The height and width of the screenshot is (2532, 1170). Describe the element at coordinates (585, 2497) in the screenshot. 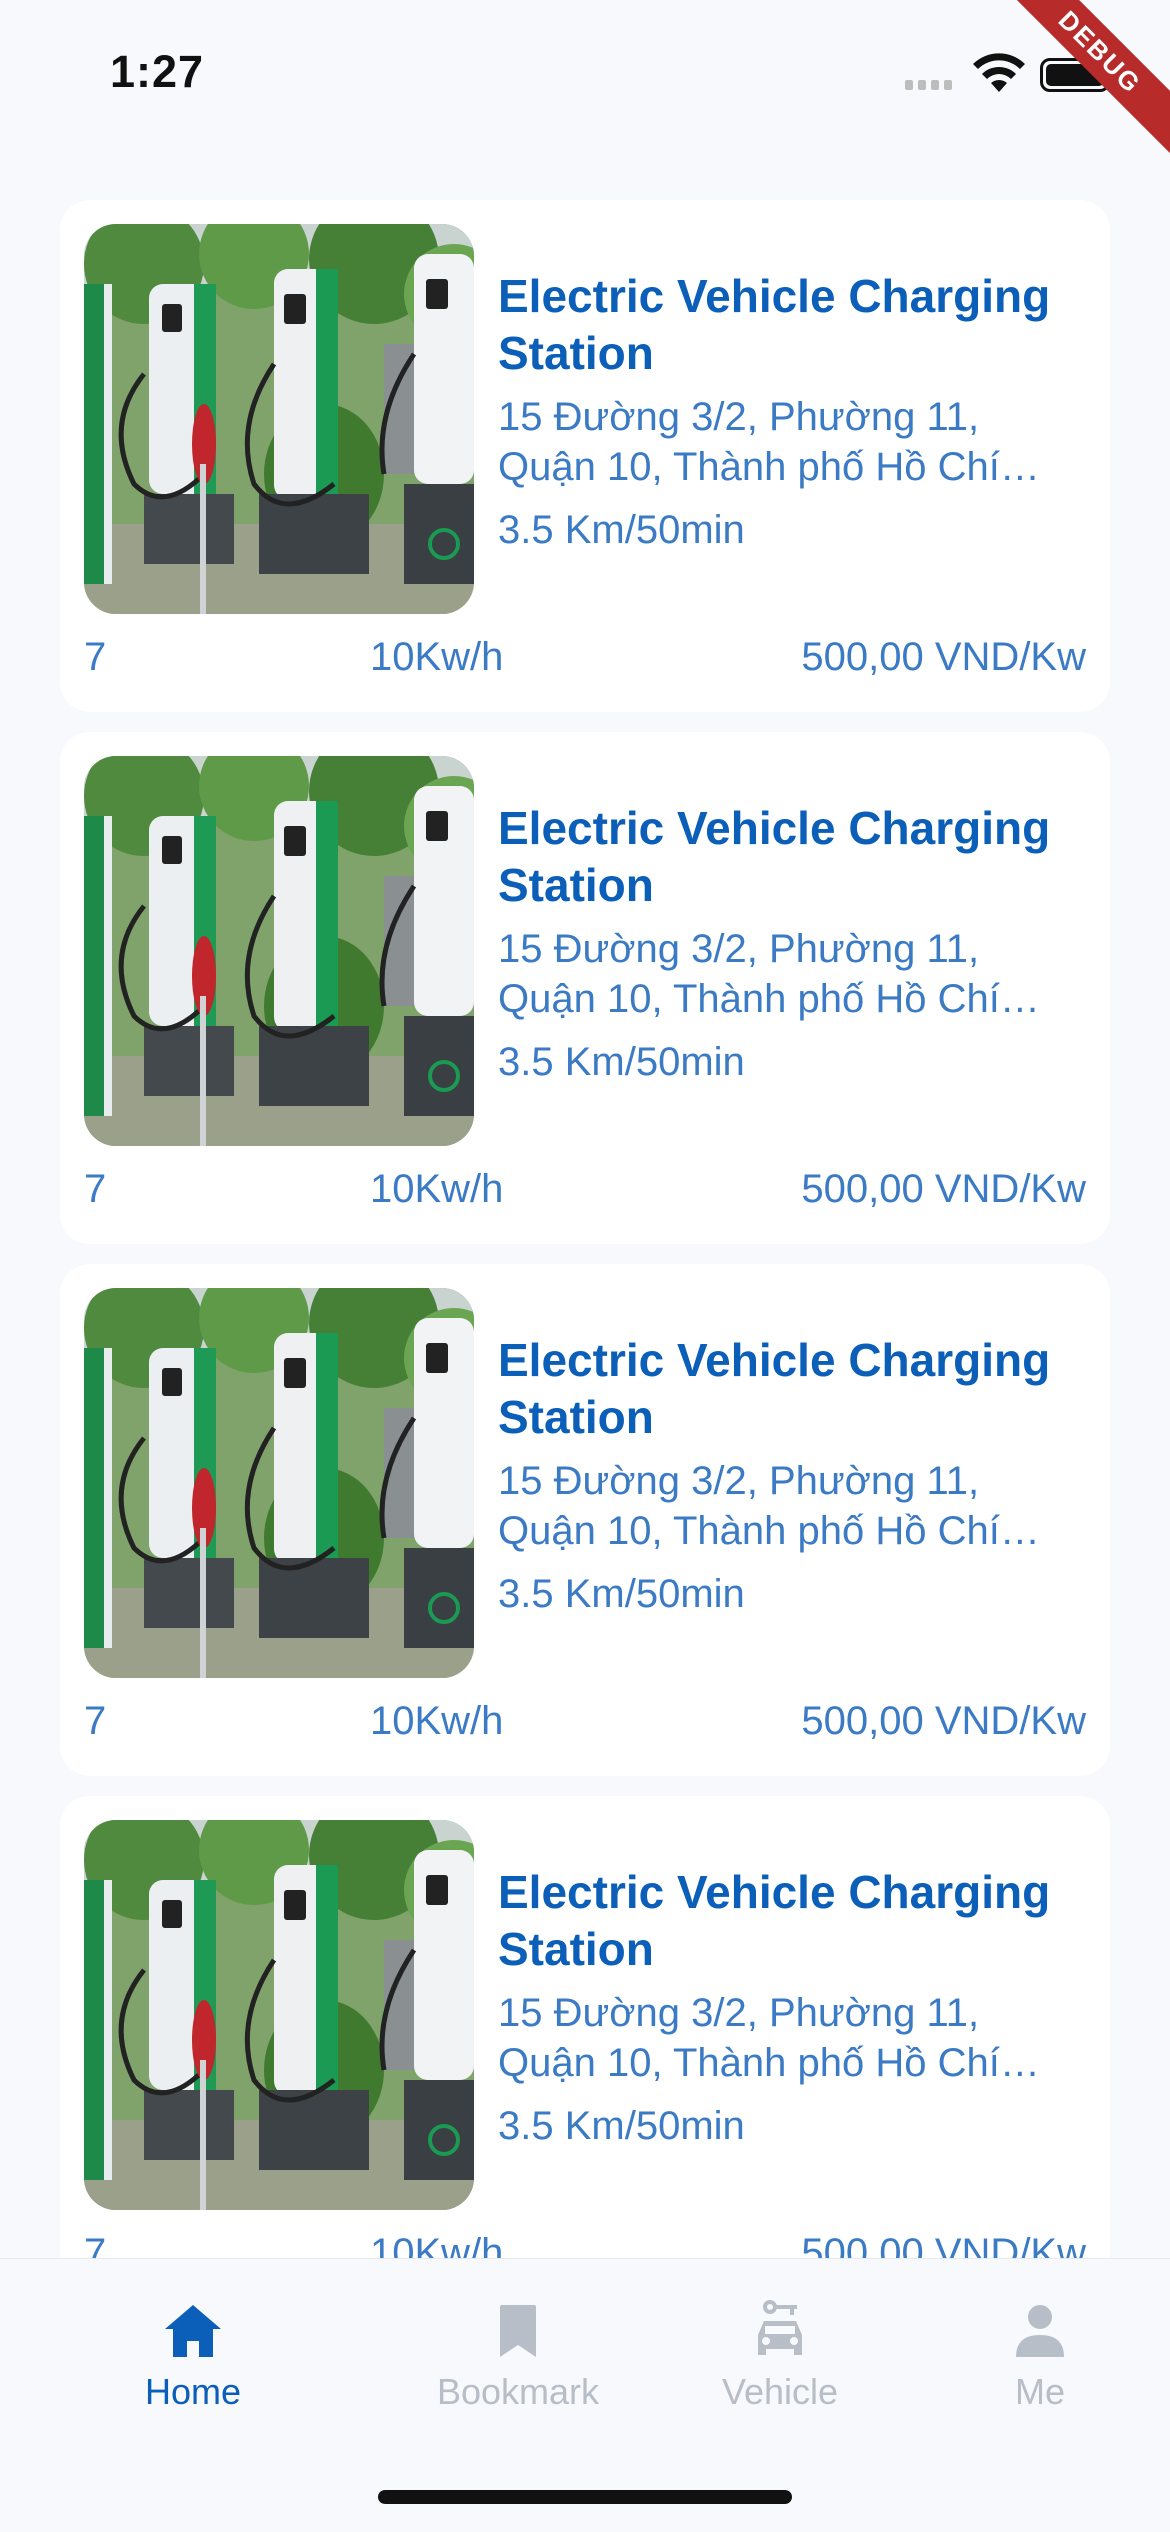

I see `home-indicator` at that location.